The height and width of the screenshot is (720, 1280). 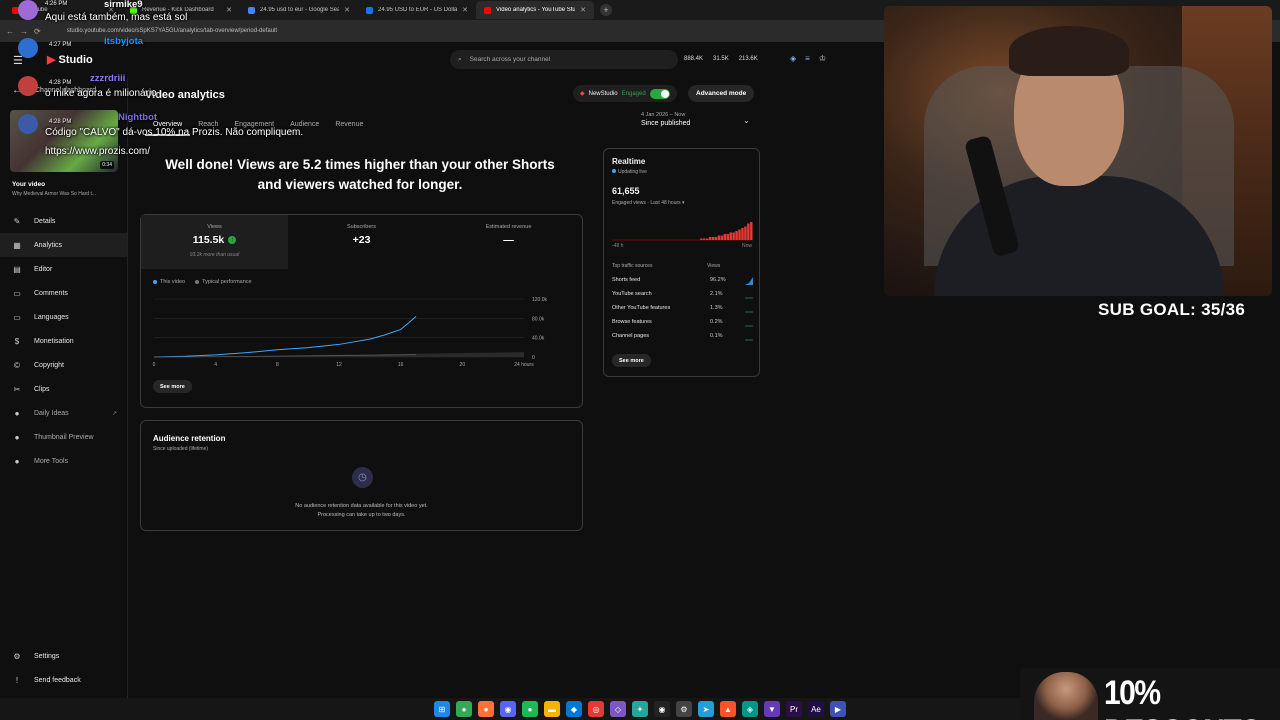 I want to click on see-more-button: See more, so click(x=172, y=386).